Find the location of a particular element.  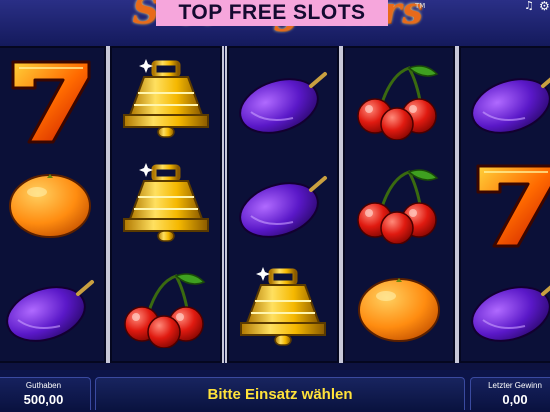

top-free-slots-banner: TOP FREE SLOTS is located at coordinates (272, 13).